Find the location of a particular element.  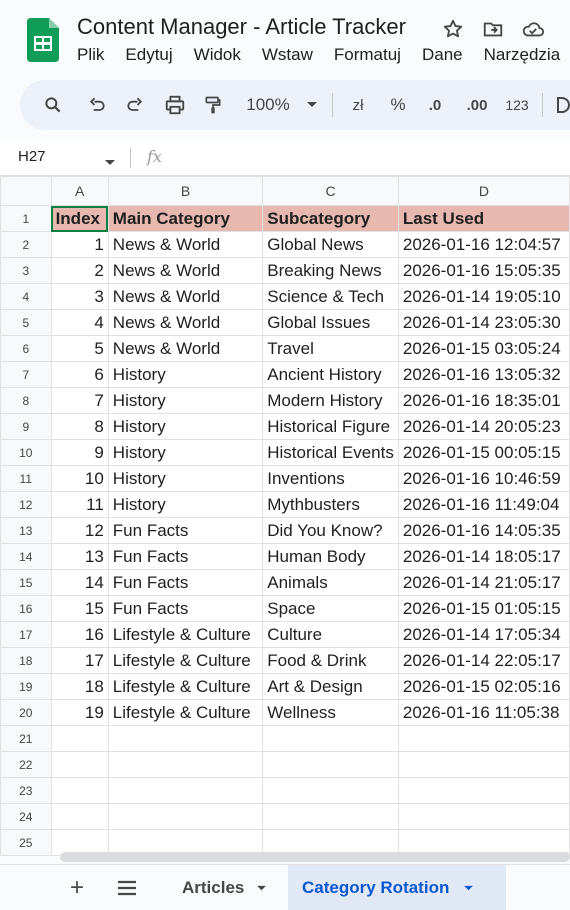

cell-subcategory: Travel is located at coordinates (330, 348).